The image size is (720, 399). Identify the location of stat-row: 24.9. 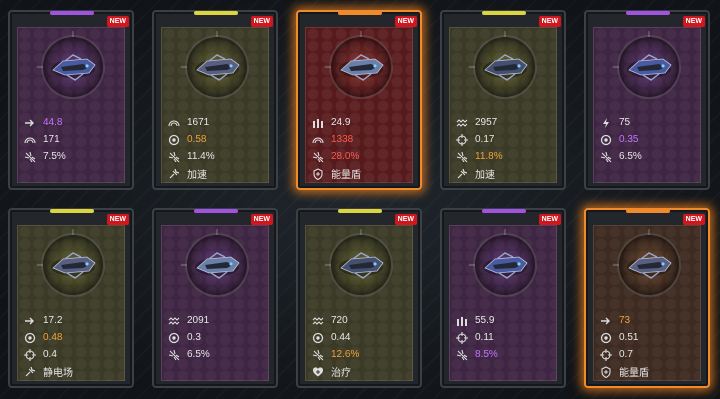
(362, 122).